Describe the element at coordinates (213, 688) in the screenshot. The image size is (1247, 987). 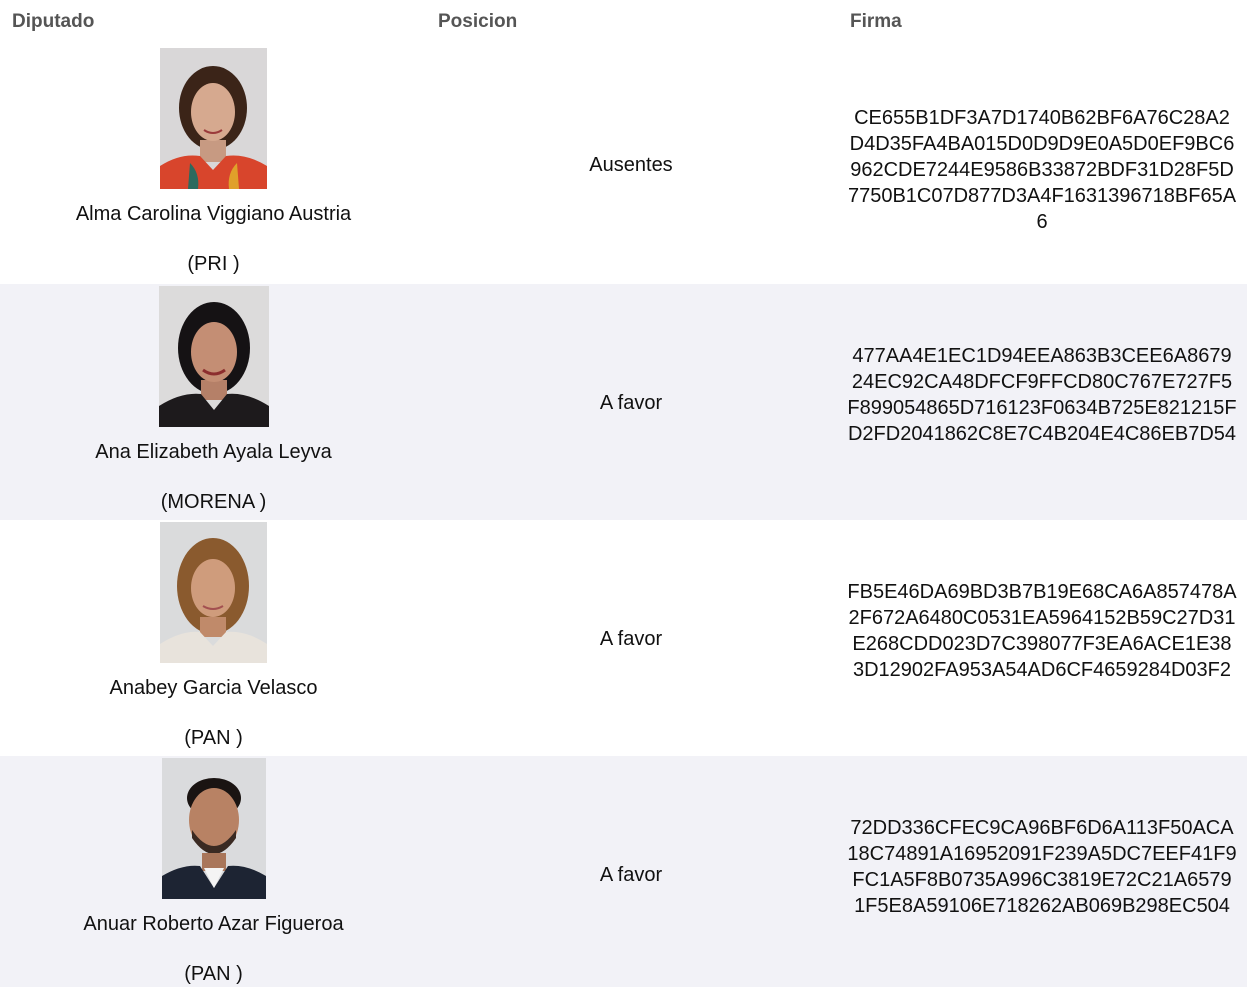
I see `deputy-name: Anabey Garcia Velasco` at that location.